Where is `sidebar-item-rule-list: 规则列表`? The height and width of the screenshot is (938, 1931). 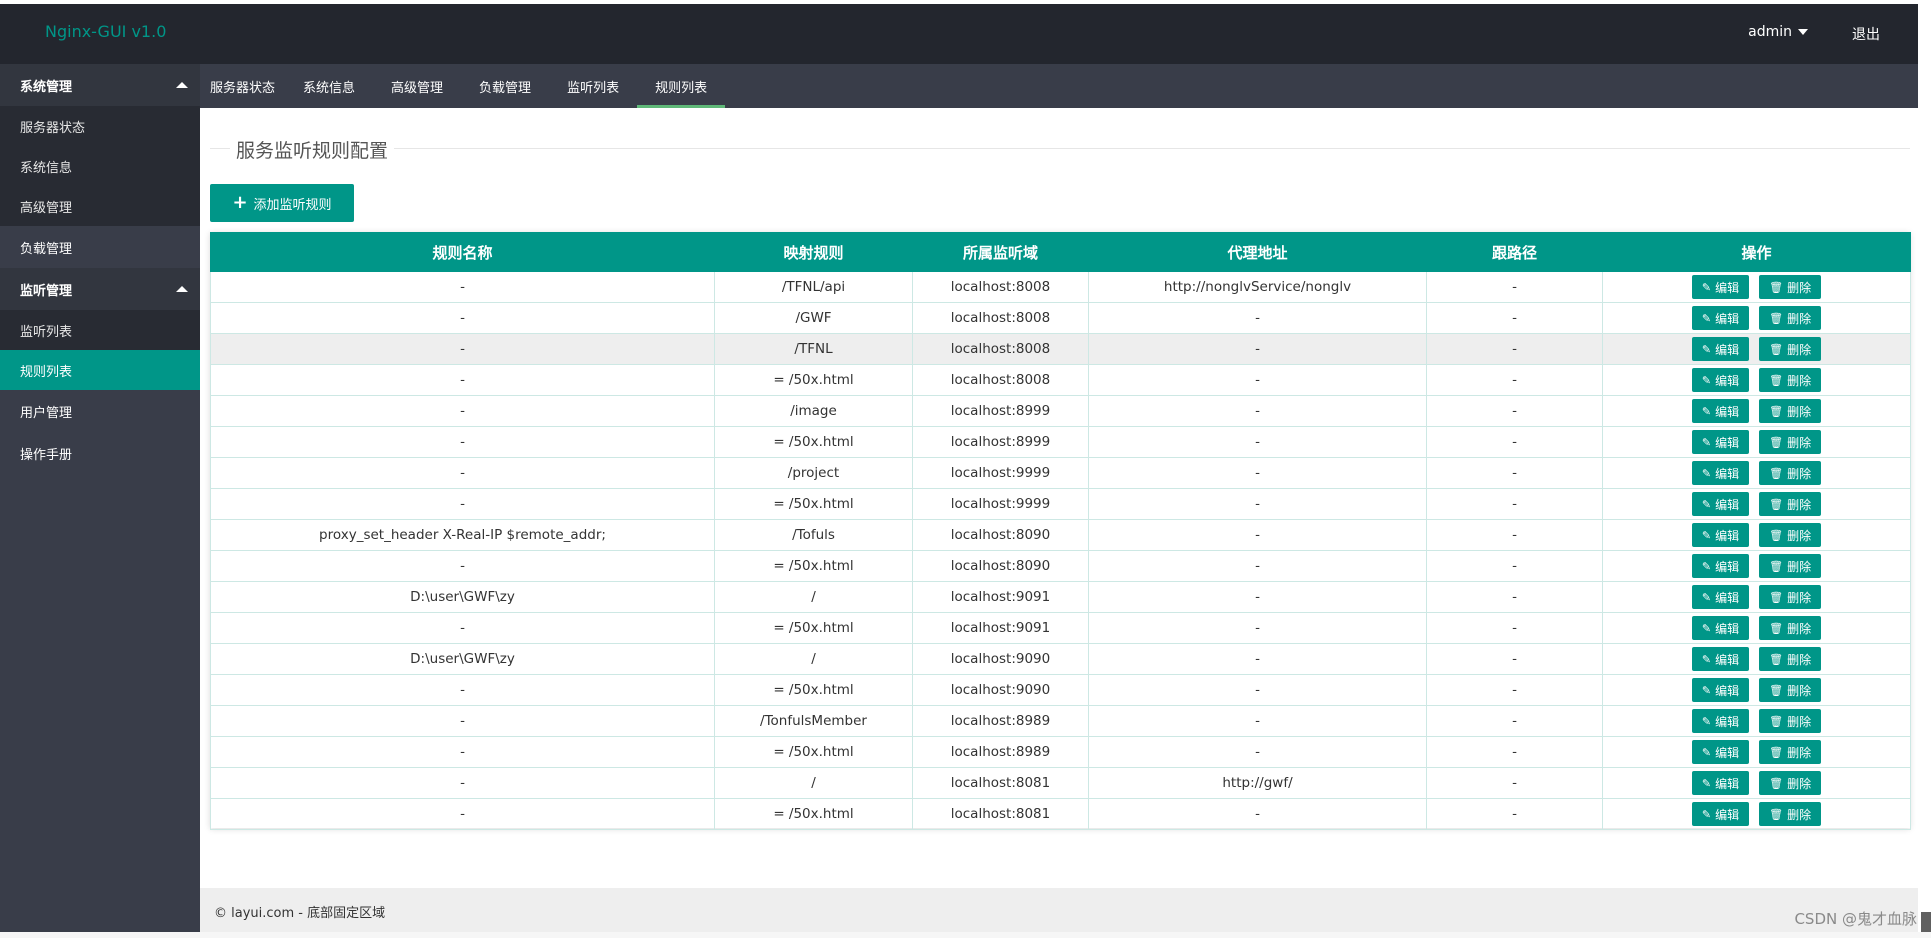
sidebar-item-rule-list: 规则列表 is located at coordinates (100, 370).